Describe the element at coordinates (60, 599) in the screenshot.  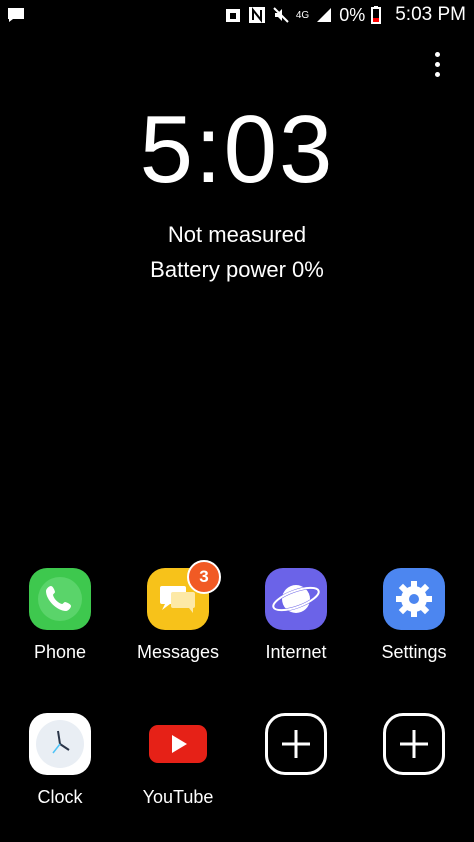
I see `phone-icon` at that location.